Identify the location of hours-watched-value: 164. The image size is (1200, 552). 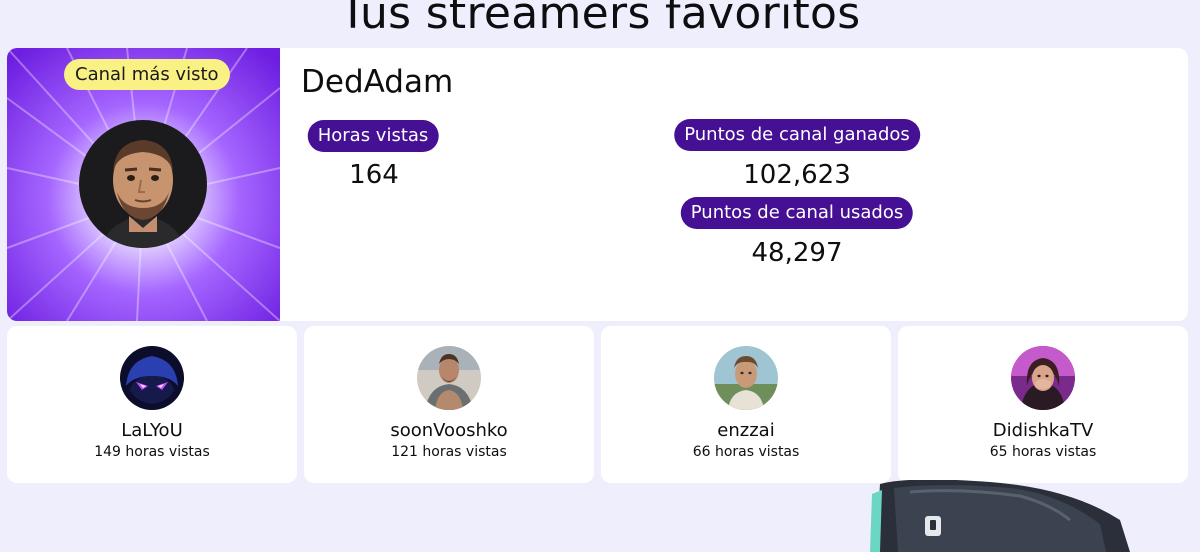
(374, 175).